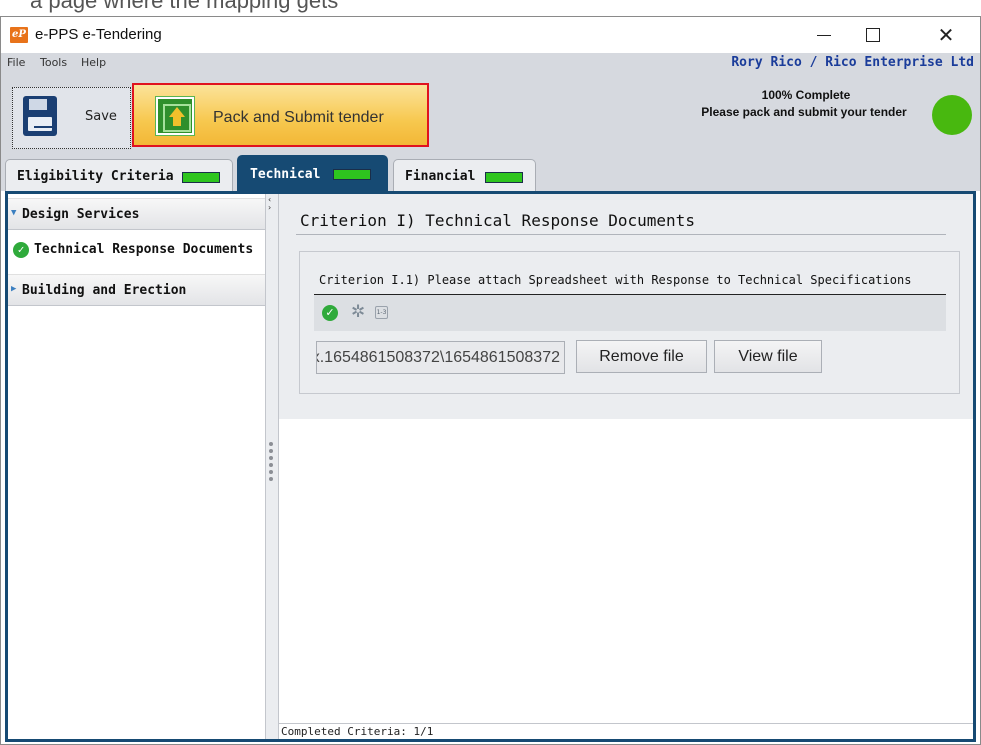 This screenshot has width=981, height=745. What do you see at coordinates (14, 289) in the screenshot?
I see `collapsed-triangle-icon: ▶` at bounding box center [14, 289].